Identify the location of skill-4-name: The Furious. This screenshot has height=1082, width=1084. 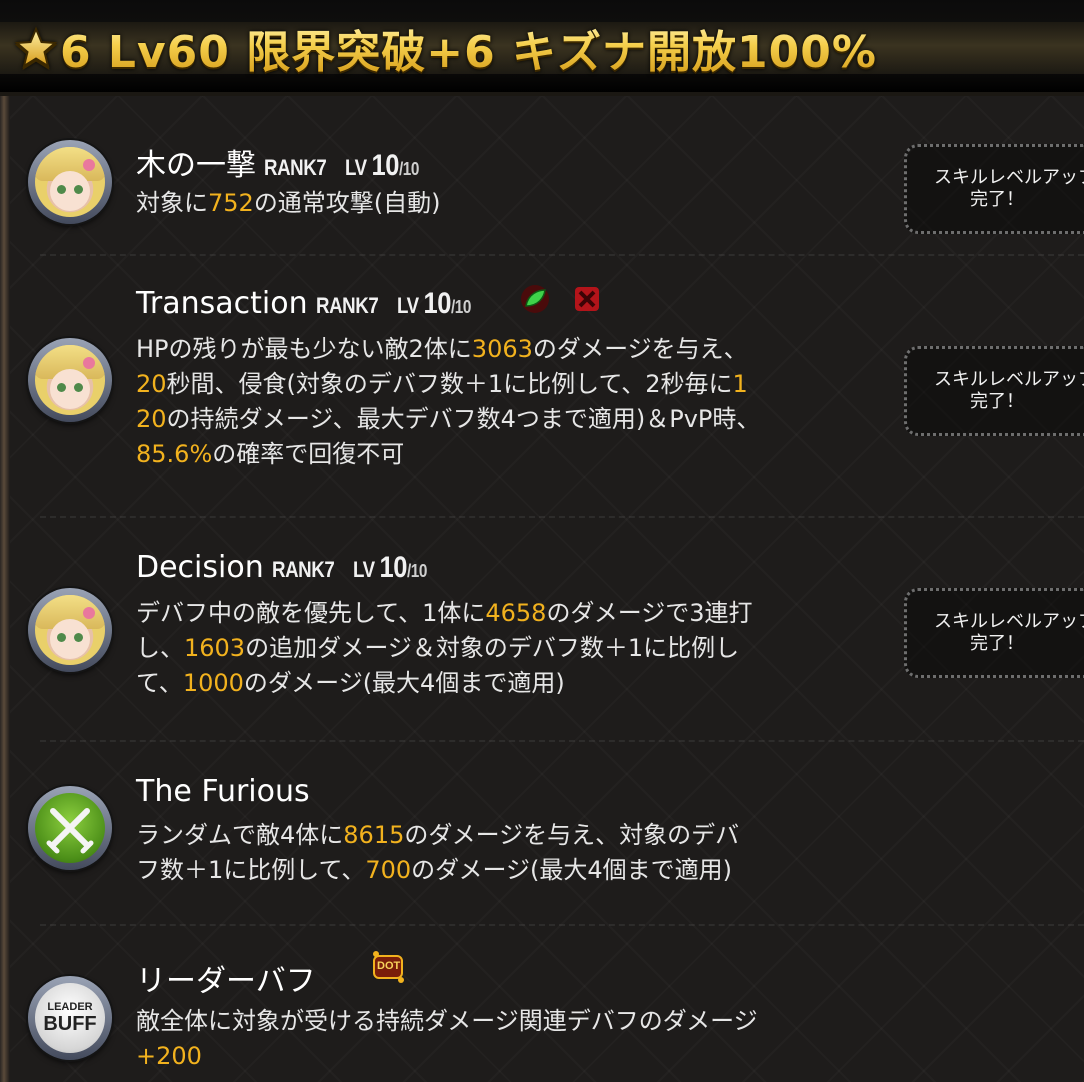
(223, 791).